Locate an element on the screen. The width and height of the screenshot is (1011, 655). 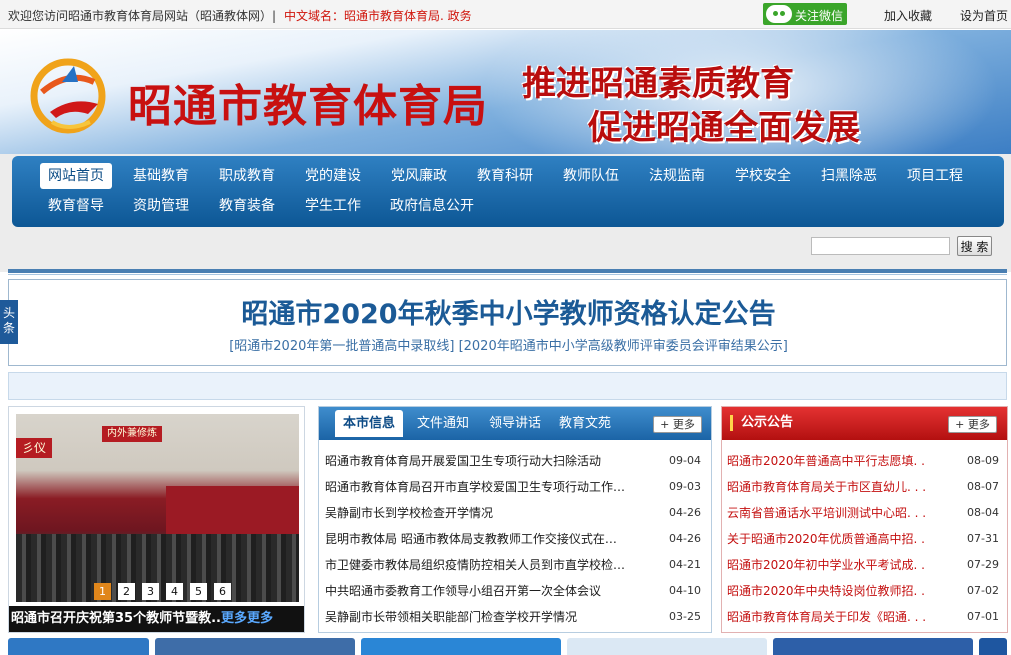
news-date: 03-25 is located at coordinates (685, 616).